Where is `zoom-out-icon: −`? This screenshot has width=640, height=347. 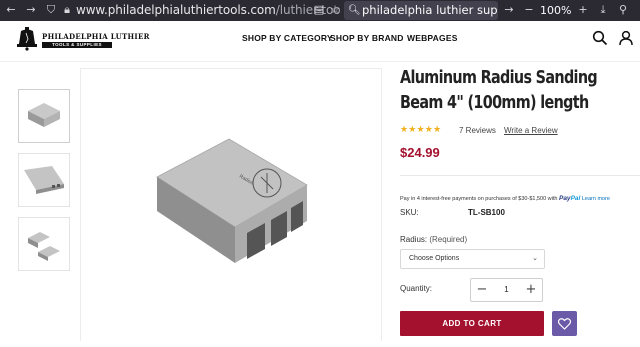
zoom-out-icon: − is located at coordinates (529, 10).